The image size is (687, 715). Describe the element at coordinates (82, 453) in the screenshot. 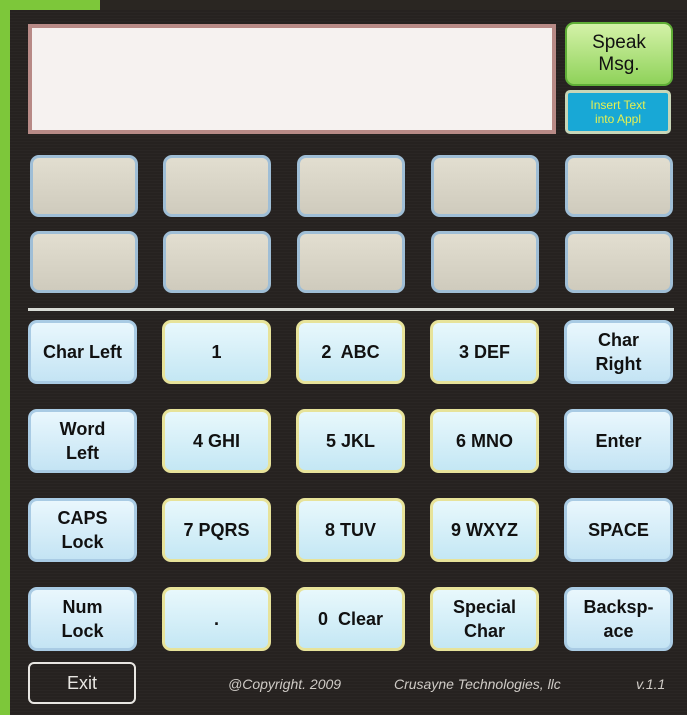

I see `word-left-label-2: Left` at that location.